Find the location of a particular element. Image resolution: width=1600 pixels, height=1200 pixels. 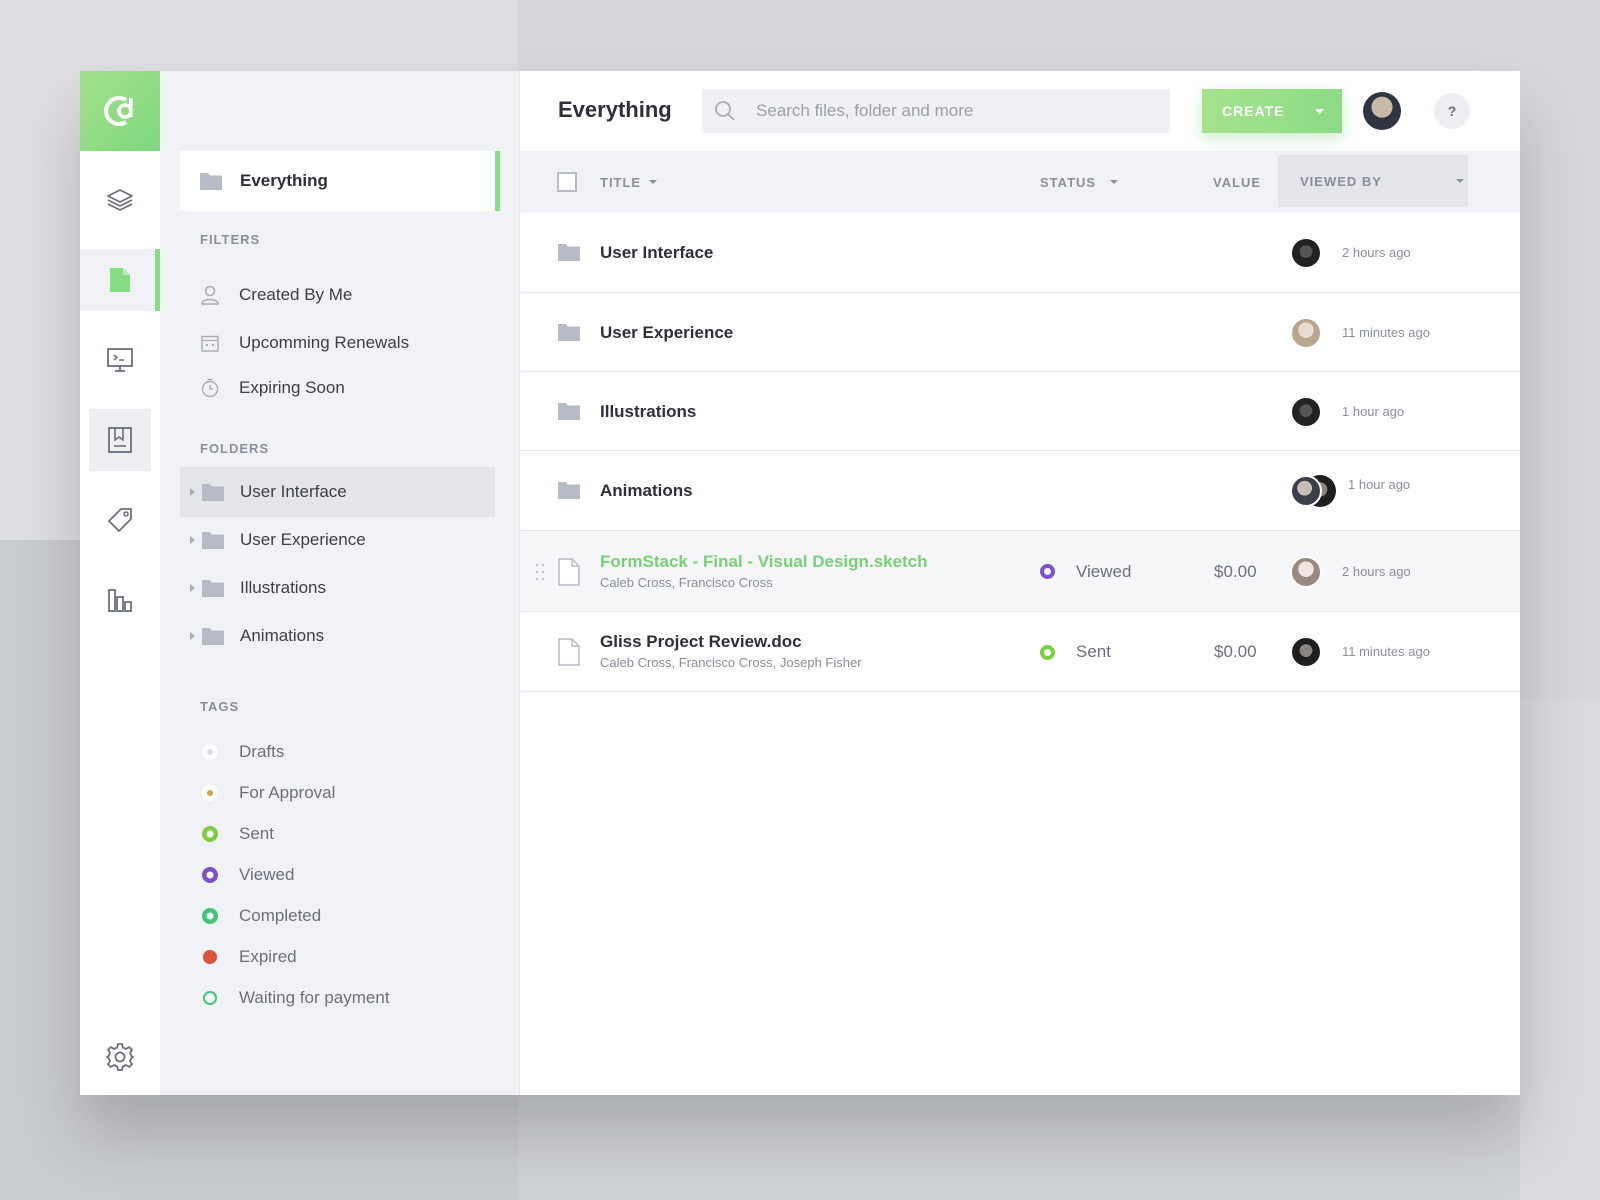

app-logo is located at coordinates (120, 111).